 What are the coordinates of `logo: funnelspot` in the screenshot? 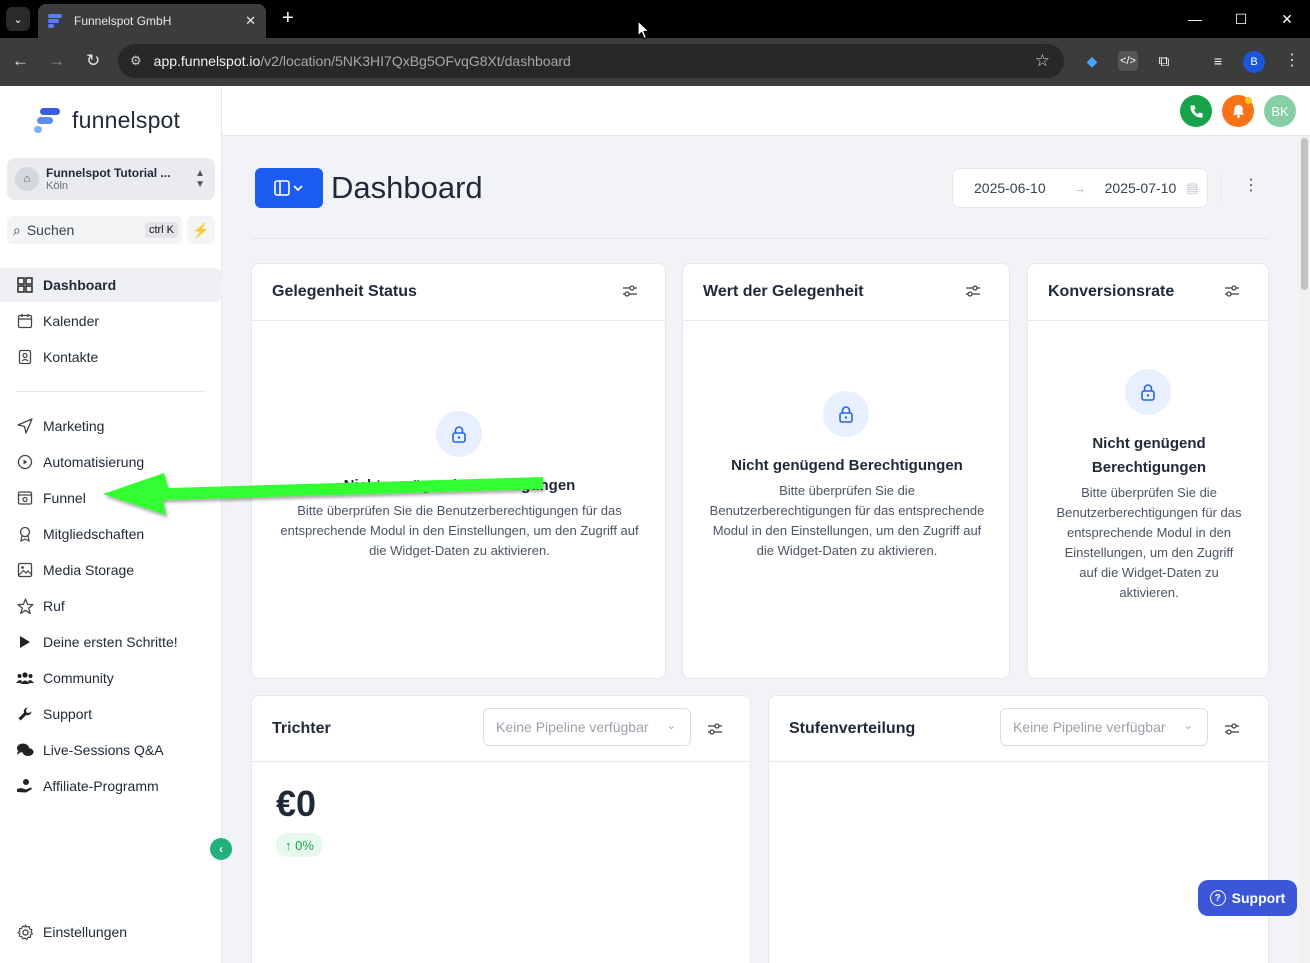 It's located at (107, 120).